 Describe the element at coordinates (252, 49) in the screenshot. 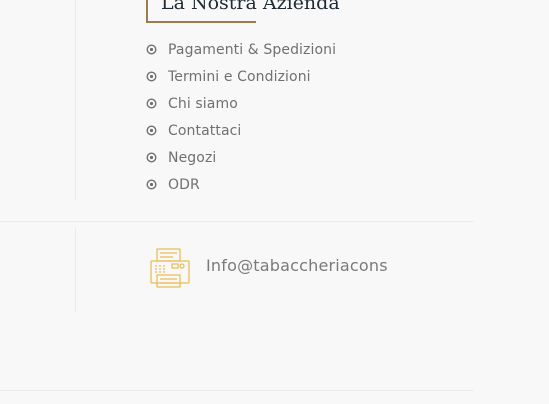

I see `footer-link-label: Pagamenti & Spedizioni` at that location.